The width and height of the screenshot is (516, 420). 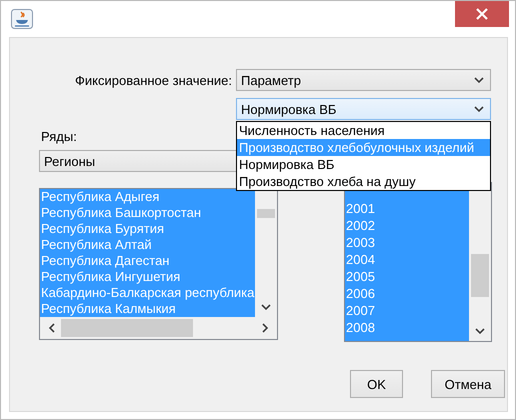 I want to click on close-icon, so click(x=482, y=14).